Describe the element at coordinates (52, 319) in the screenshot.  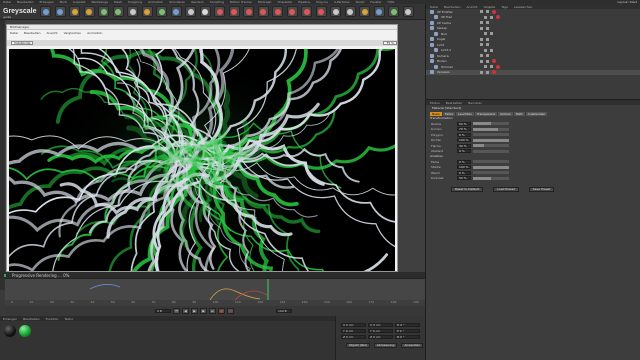
I see `material-tab-2: Funktion` at that location.